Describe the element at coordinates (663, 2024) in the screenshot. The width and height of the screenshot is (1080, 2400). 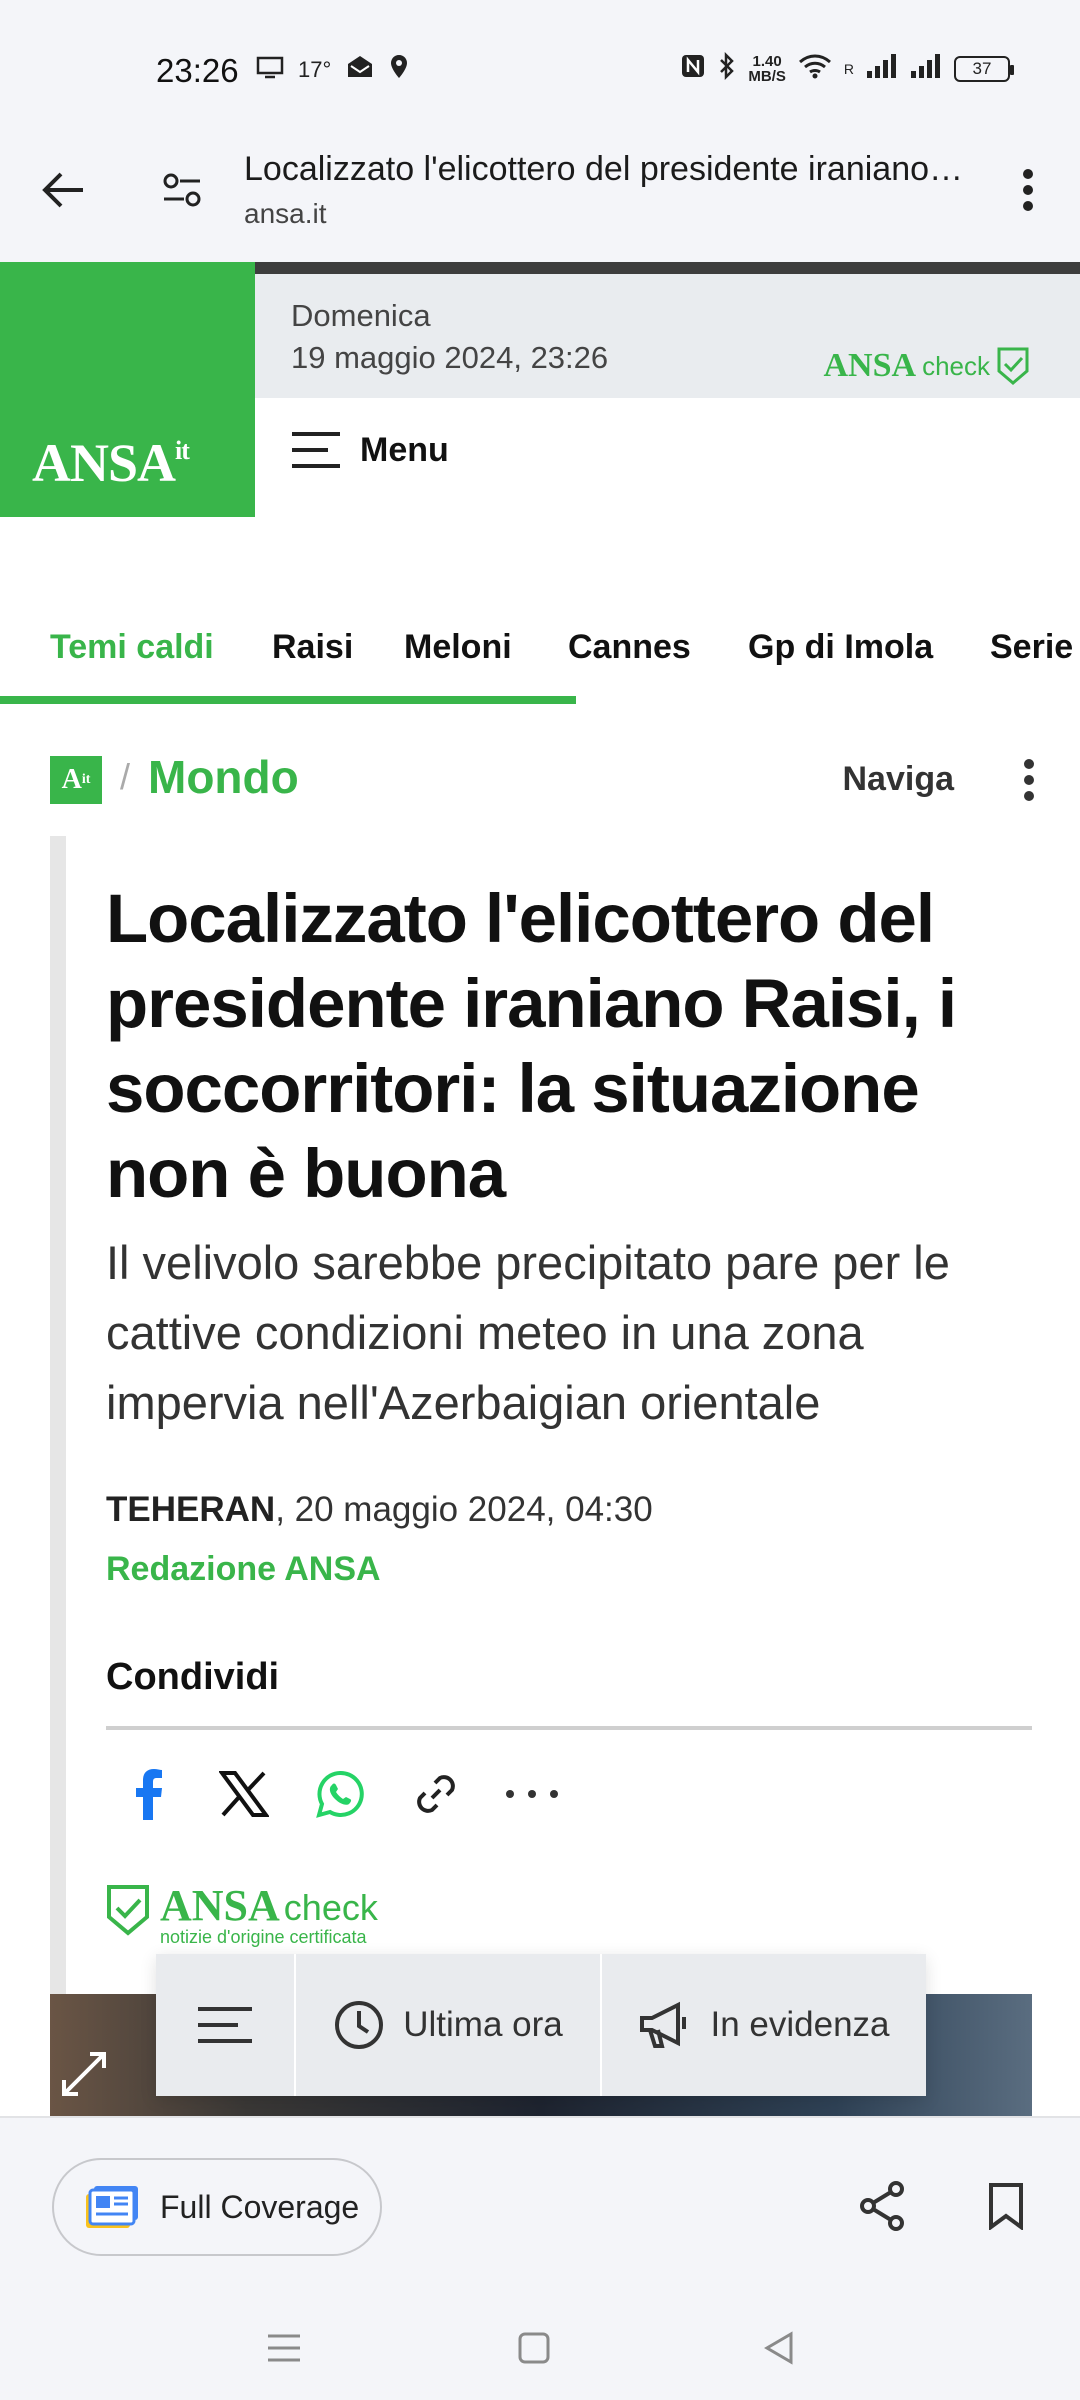
I see `megaphone-icon` at that location.